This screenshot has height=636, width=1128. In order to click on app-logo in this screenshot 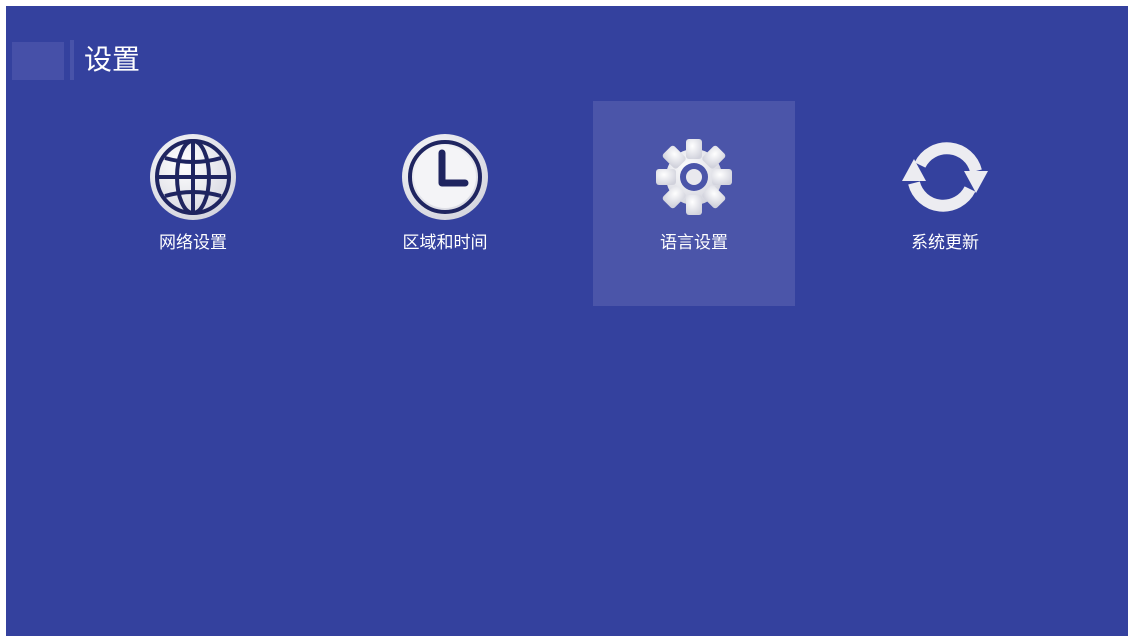, I will do `click(38, 61)`.